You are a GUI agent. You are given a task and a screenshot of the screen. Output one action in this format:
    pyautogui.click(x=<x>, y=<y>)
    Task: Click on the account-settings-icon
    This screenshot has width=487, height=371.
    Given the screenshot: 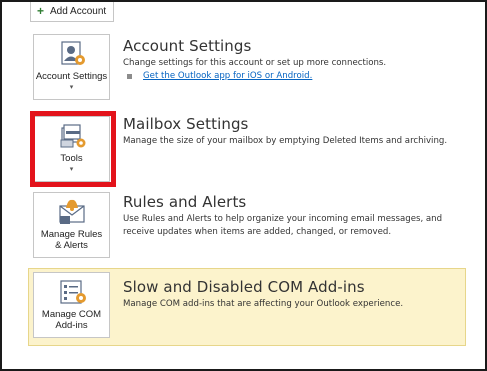 What is the action you would take?
    pyautogui.click(x=72, y=54)
    